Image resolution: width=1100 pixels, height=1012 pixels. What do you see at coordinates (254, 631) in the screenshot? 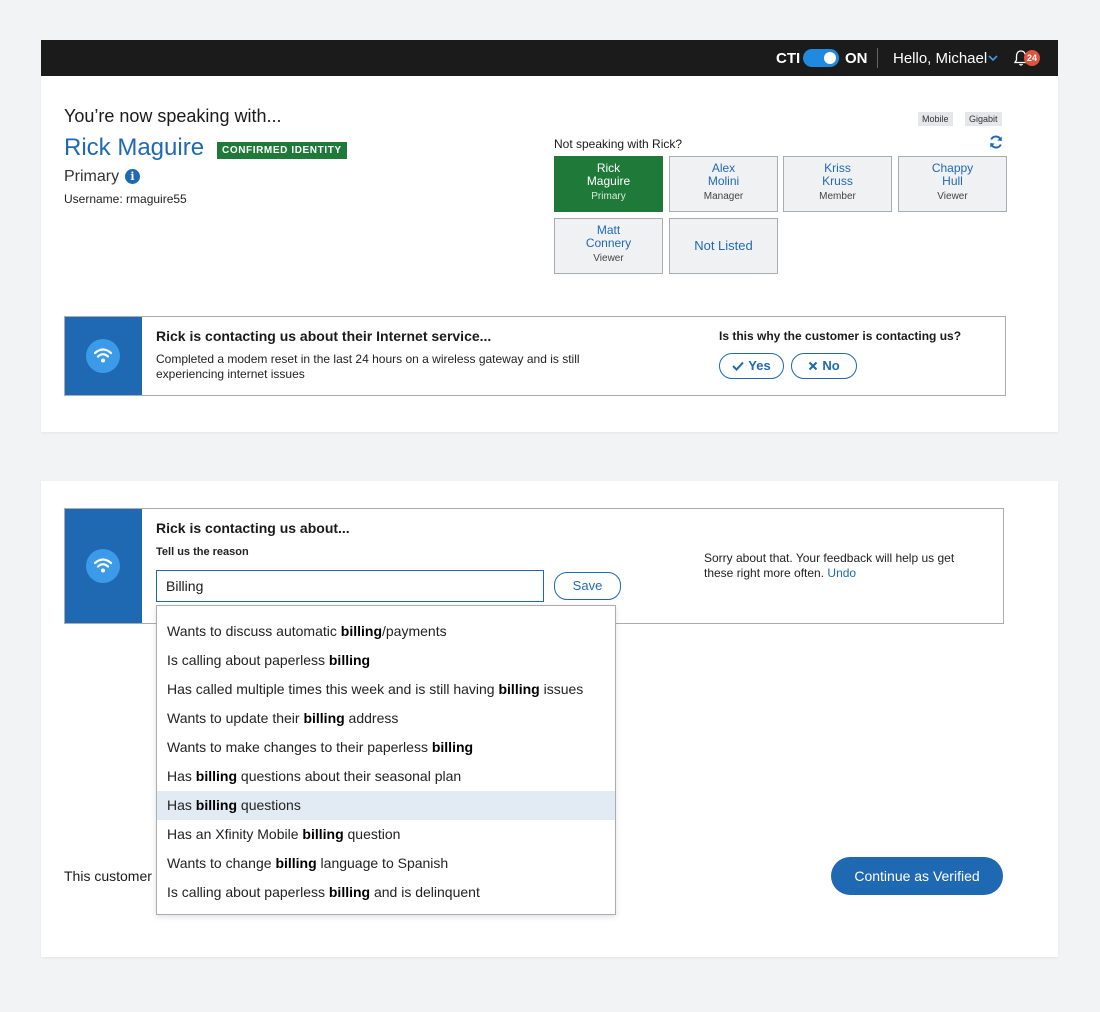
I see `suggestion-text: Wants to discuss automatic` at bounding box center [254, 631].